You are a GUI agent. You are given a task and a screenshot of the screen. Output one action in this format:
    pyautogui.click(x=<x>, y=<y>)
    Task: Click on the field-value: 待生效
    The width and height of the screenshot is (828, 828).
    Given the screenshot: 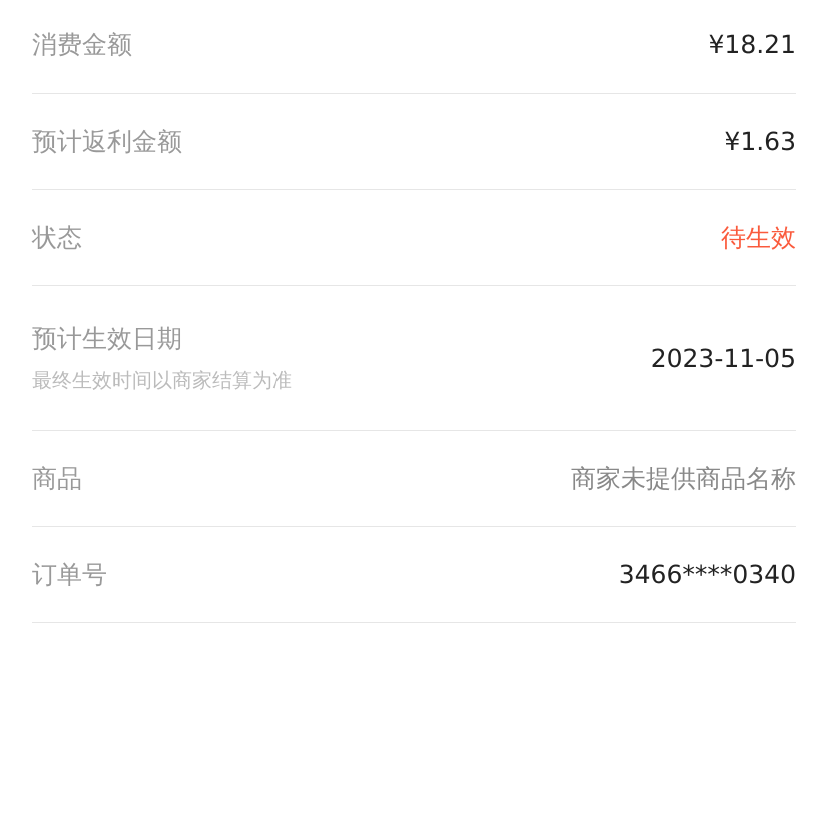 What is the action you would take?
    pyautogui.click(x=758, y=238)
    